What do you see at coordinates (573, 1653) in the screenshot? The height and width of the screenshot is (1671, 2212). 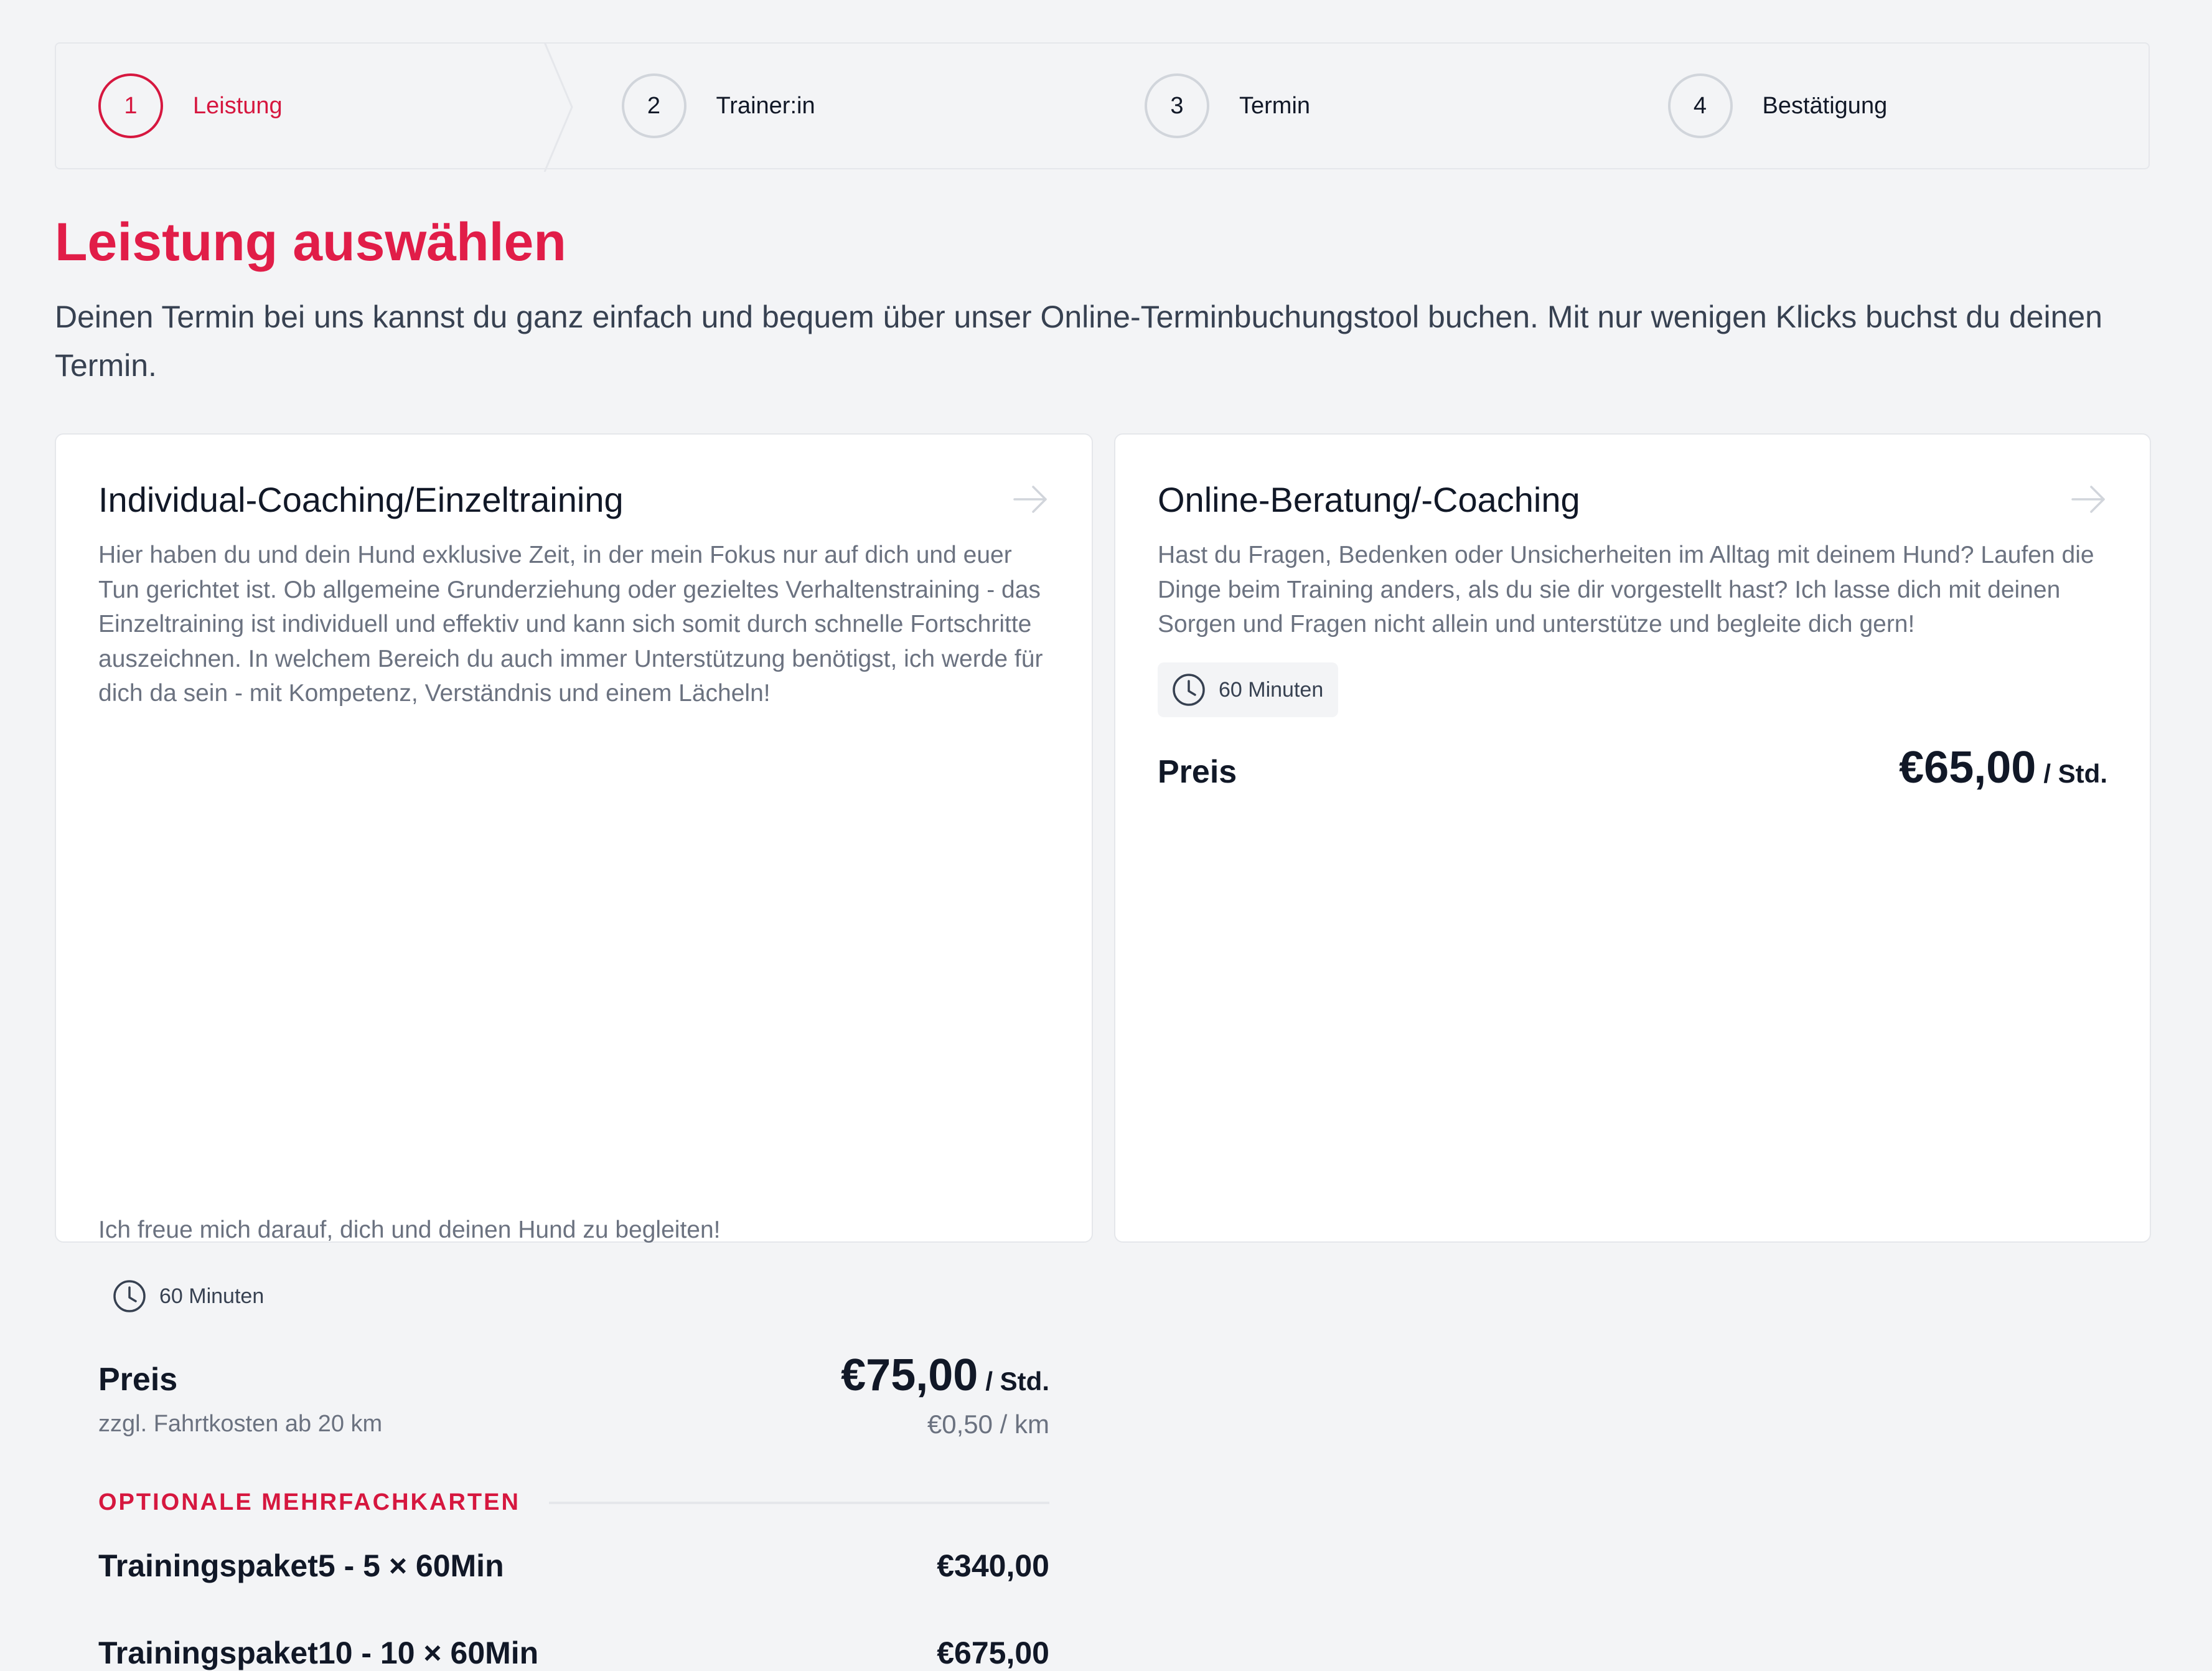 I see `package-row: Trainingspaket10 - 10 × 60Min €675,00` at bounding box center [573, 1653].